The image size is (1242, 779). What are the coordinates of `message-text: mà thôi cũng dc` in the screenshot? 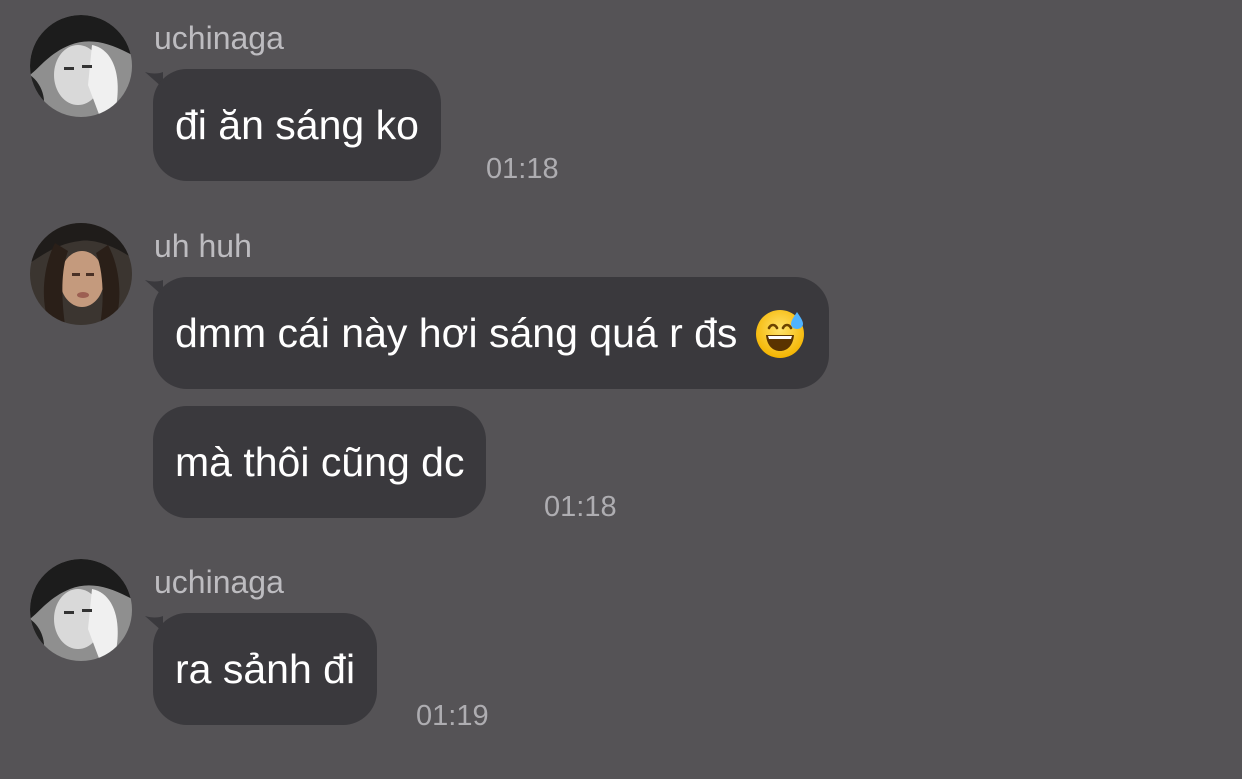 It's located at (320, 461).